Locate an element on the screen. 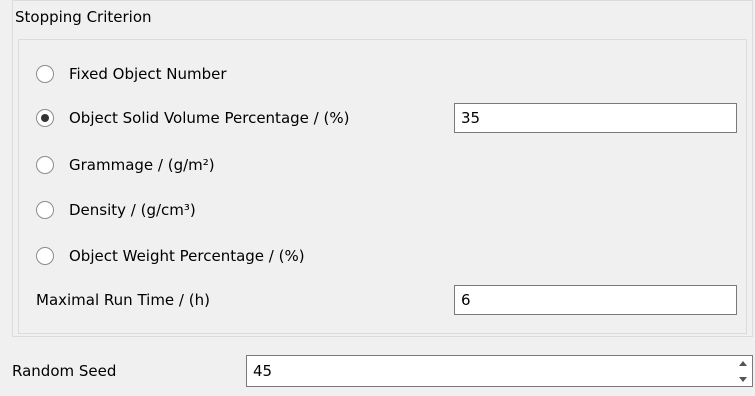 The width and height of the screenshot is (755, 396). radio-label-object-weight-percentage: Object Weight Percentage / (%) is located at coordinates (187, 256).